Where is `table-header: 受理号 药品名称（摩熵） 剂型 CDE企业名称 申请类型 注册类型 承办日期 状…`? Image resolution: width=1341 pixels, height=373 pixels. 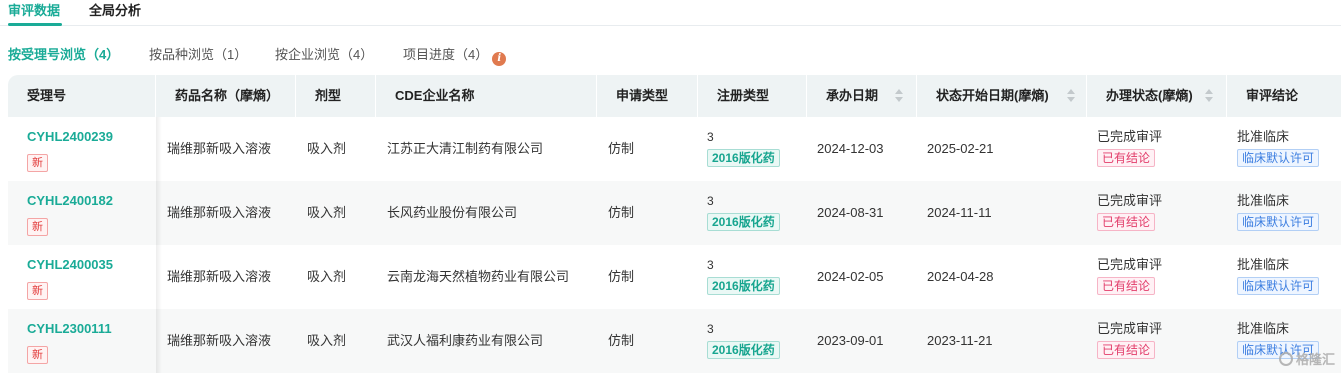
table-header: 受理号 药品名称（摩熵） 剂型 CDE企业名称 申请类型 注册类型 承办日期 状… is located at coordinates (674, 96).